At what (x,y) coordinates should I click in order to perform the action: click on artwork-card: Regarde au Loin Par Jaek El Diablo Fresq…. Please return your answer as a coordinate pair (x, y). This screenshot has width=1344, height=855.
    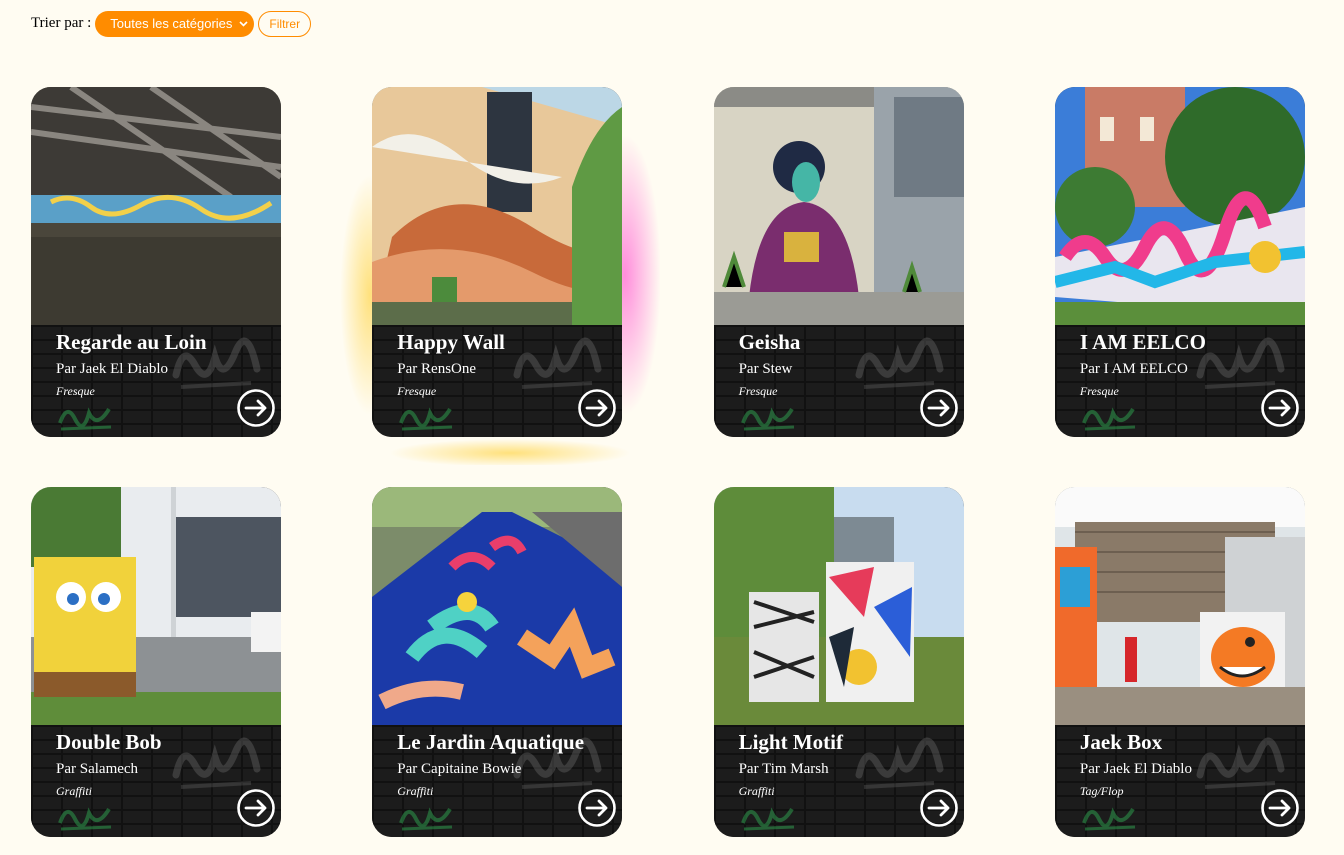
    Looking at the image, I should click on (156, 262).